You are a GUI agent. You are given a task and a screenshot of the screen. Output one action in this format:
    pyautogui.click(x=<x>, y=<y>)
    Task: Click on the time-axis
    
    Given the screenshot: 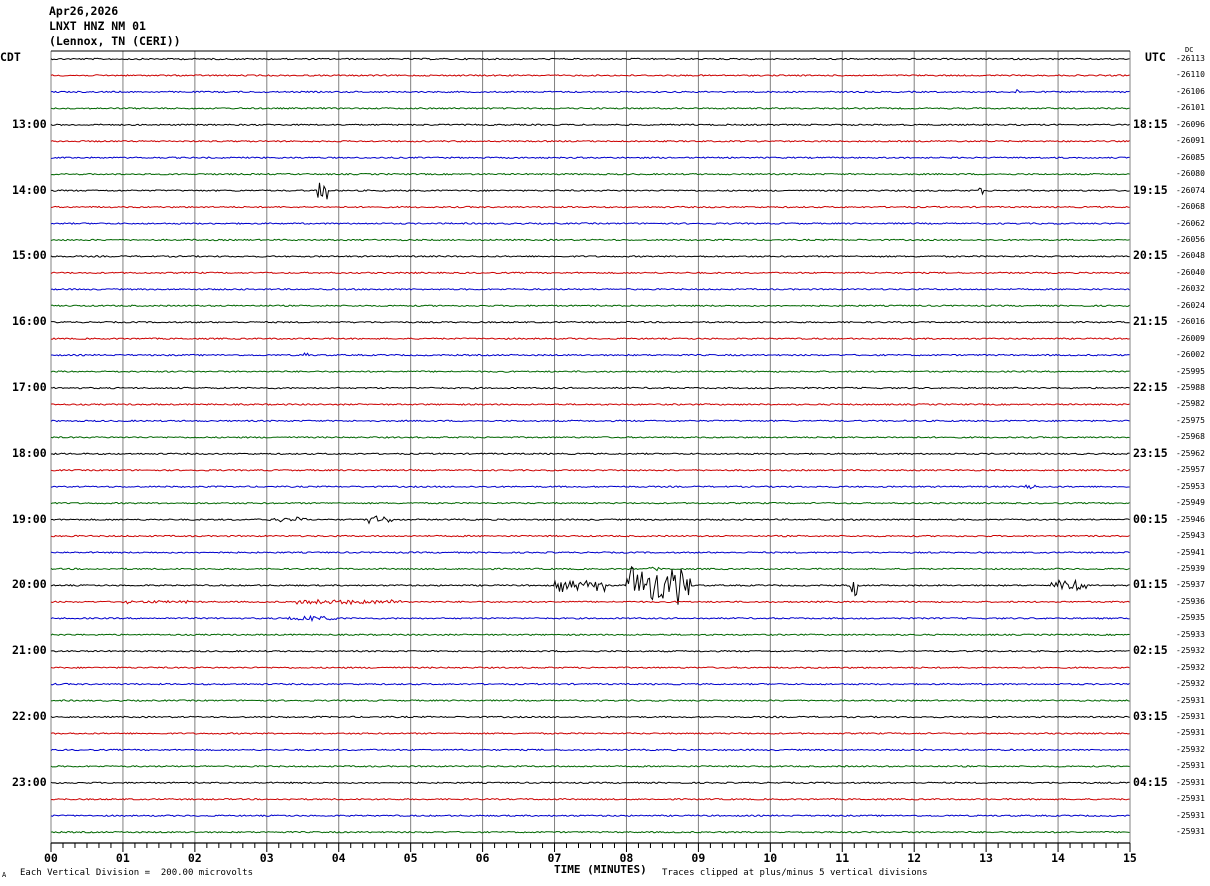 What is the action you would take?
    pyautogui.click(x=590, y=847)
    